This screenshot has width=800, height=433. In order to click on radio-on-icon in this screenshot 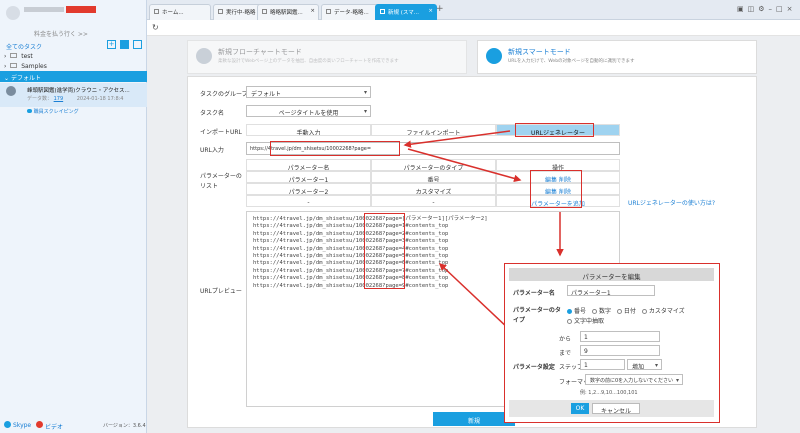, I will do `click(569, 311)`.